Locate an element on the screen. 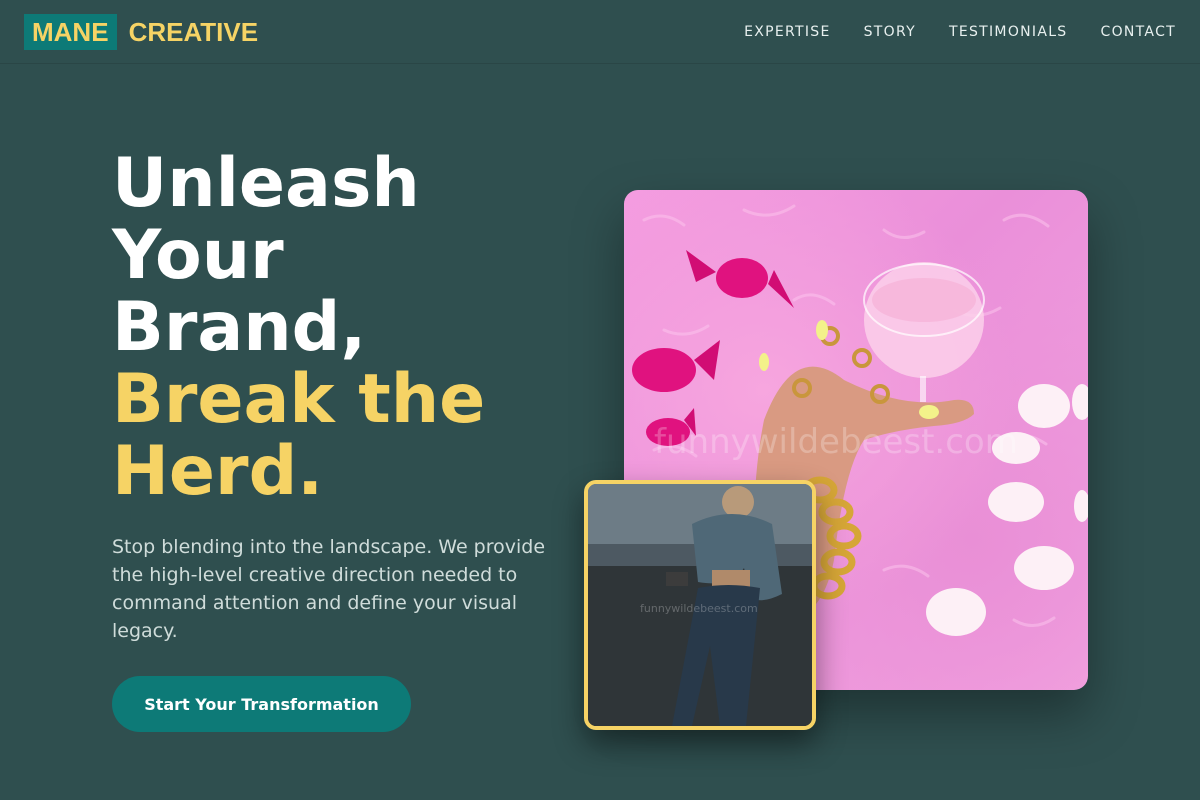 The height and width of the screenshot is (800, 1200). hero-title-accent-line: Herd. is located at coordinates (218, 471).